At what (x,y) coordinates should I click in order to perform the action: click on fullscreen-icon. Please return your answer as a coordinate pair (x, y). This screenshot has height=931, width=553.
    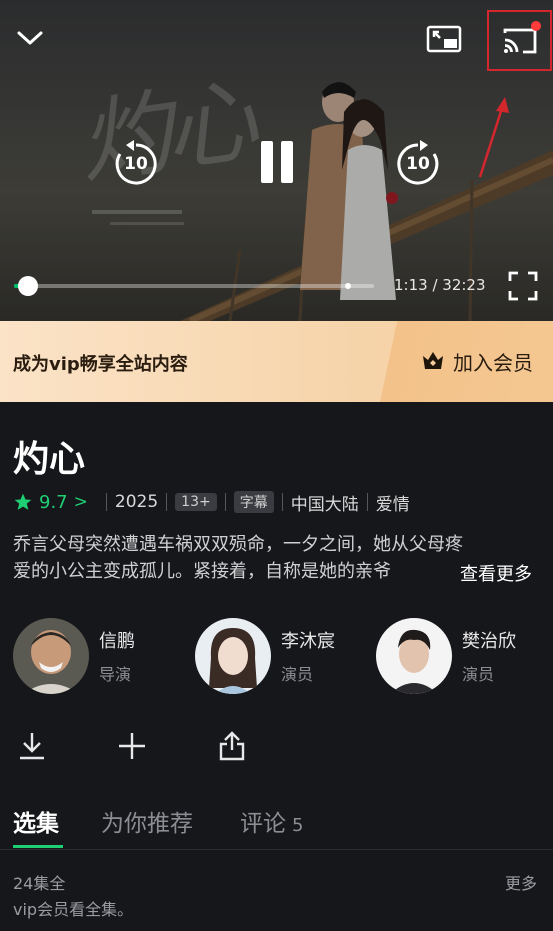
    Looking at the image, I should click on (523, 286).